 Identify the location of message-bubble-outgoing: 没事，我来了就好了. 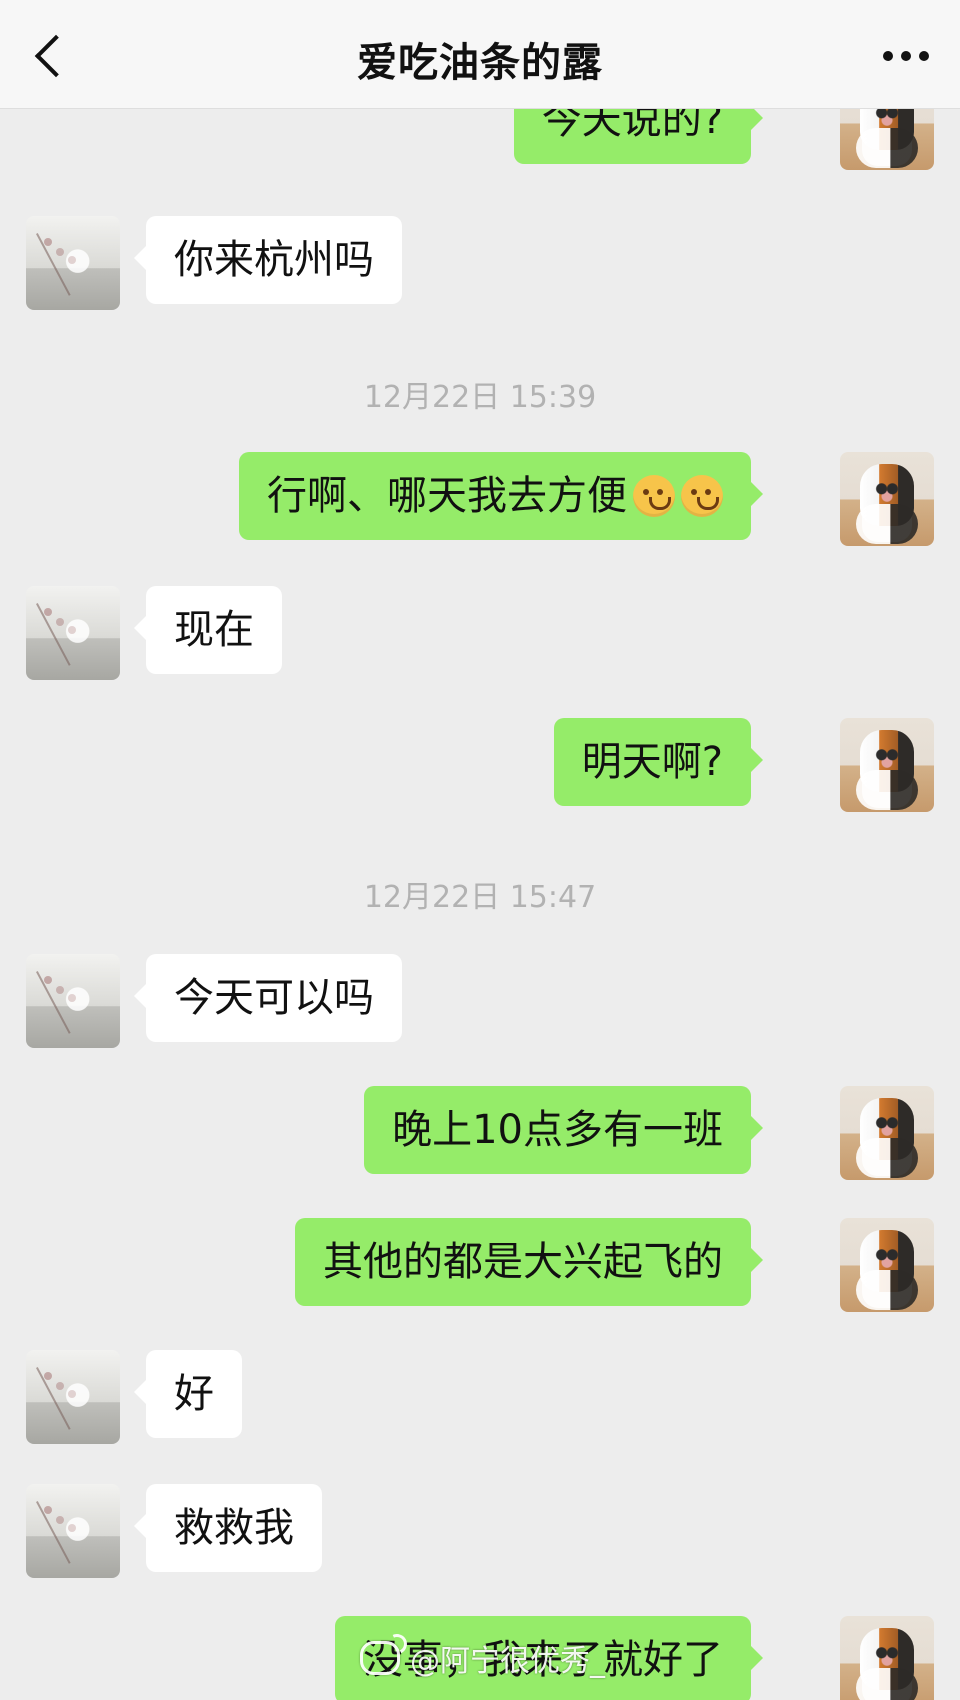
(549, 1658).